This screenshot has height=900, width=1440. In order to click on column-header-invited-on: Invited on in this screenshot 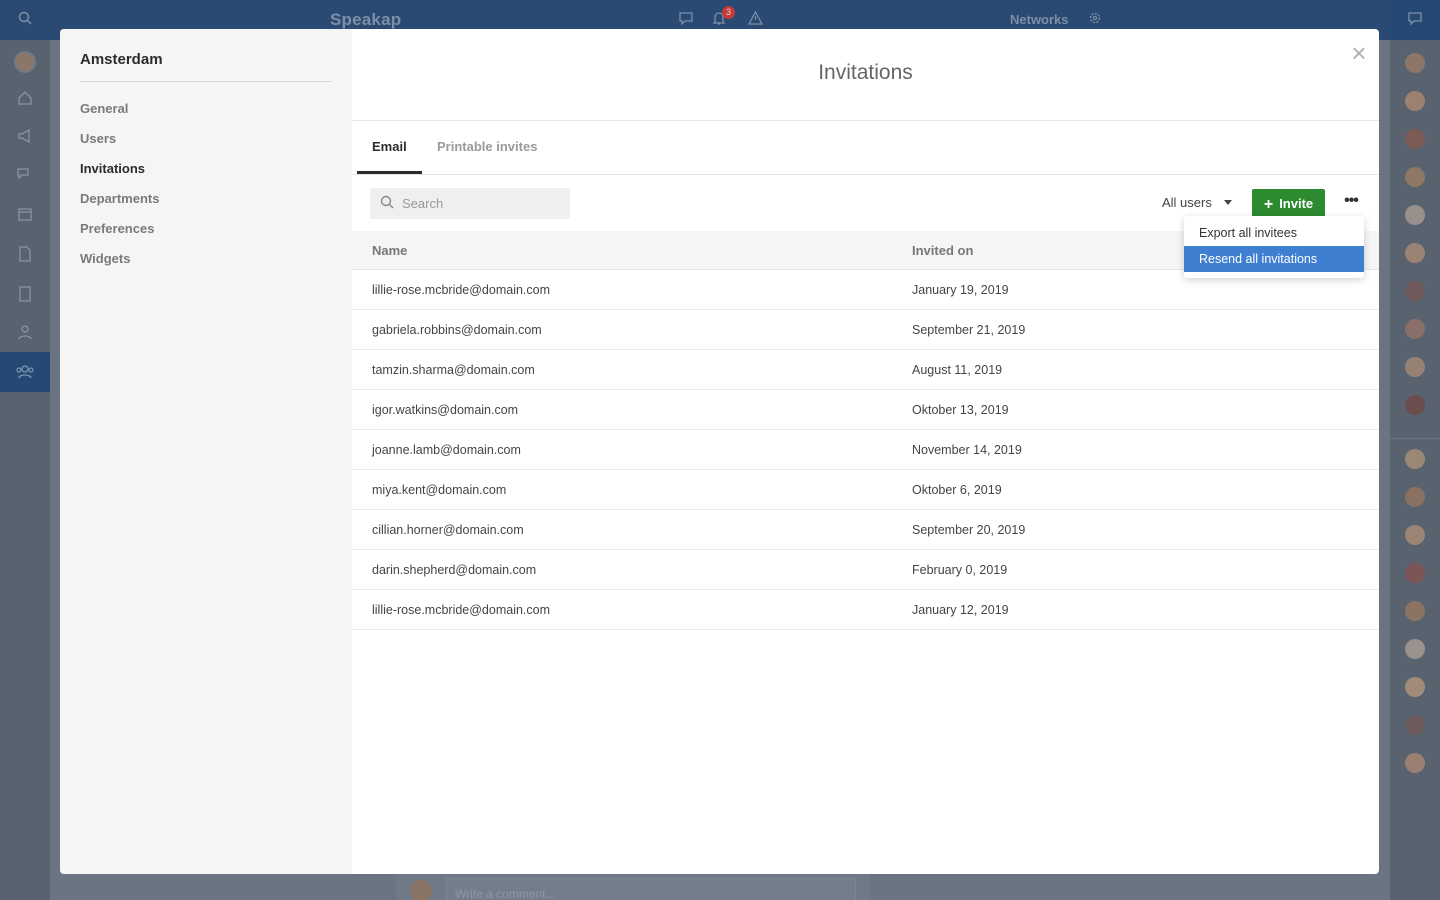, I will do `click(942, 250)`.